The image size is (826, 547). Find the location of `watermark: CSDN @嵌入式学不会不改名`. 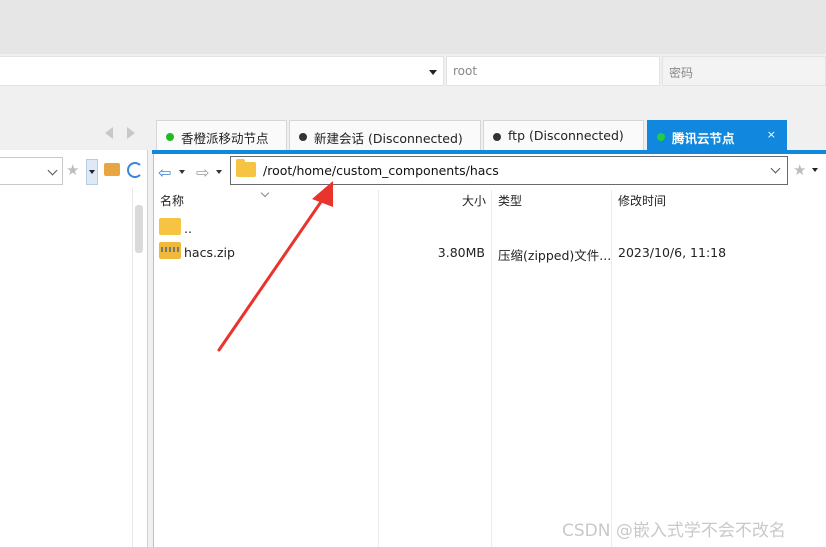

watermark: CSDN @嵌入式学不会不改名 is located at coordinates (674, 531).